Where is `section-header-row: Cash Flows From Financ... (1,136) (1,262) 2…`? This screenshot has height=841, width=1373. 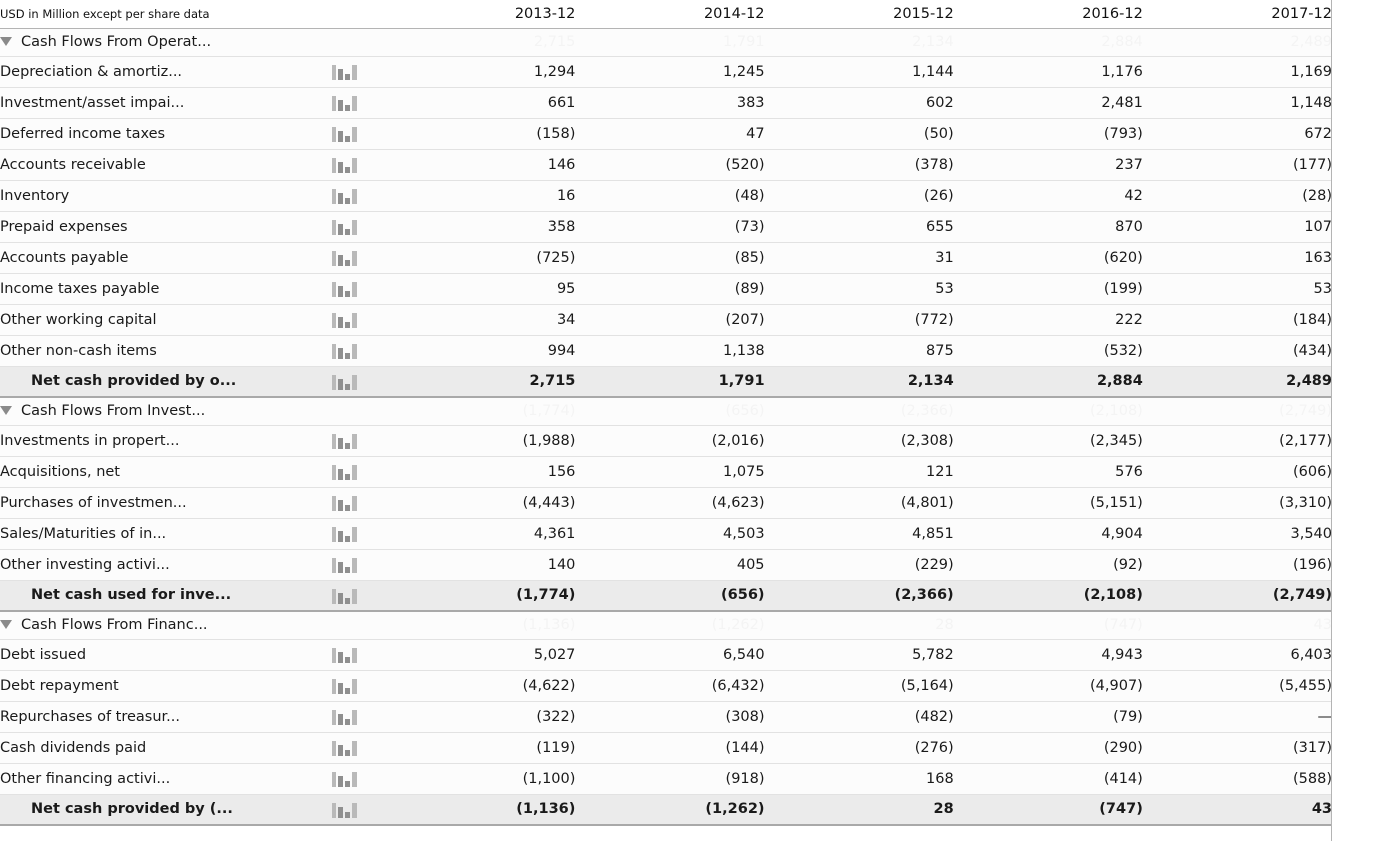
section-header-row: Cash Flows From Financ... (1,136) (1,262) 2… is located at coordinates (666, 625).